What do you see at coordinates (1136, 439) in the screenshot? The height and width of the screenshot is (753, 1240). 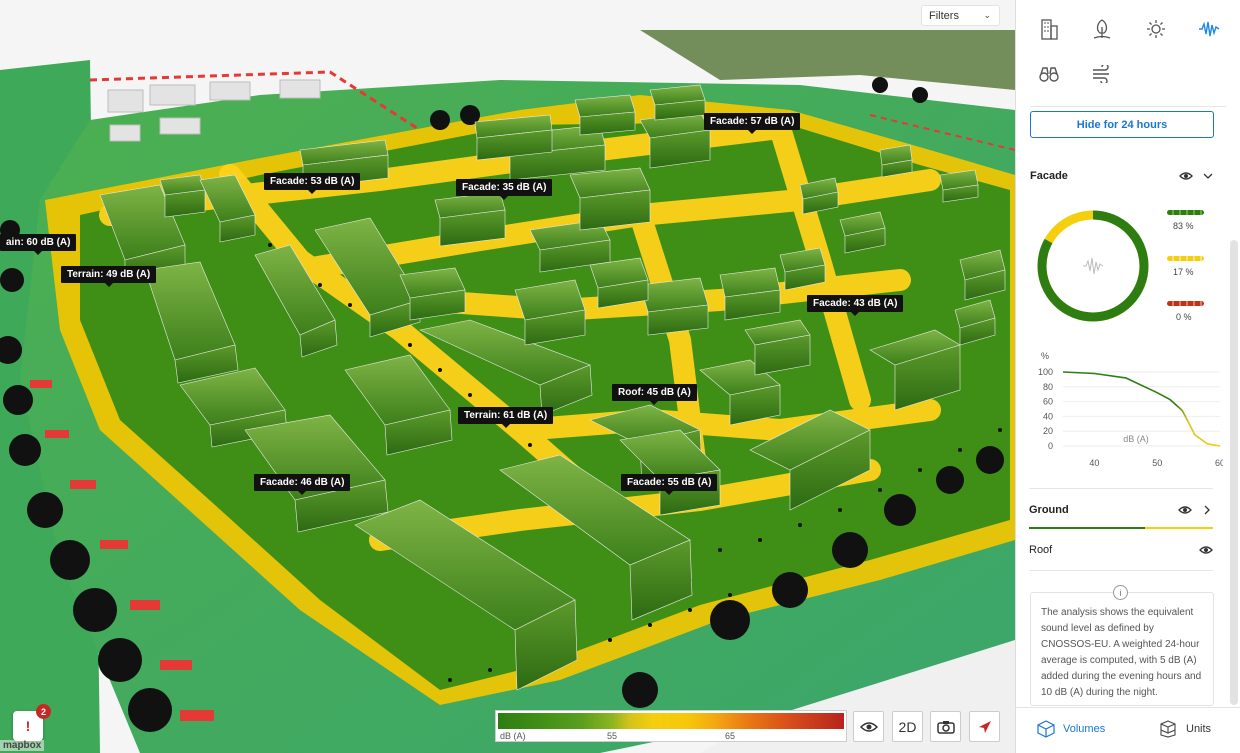 I see `x-axis-label: dB (A)` at bounding box center [1136, 439].